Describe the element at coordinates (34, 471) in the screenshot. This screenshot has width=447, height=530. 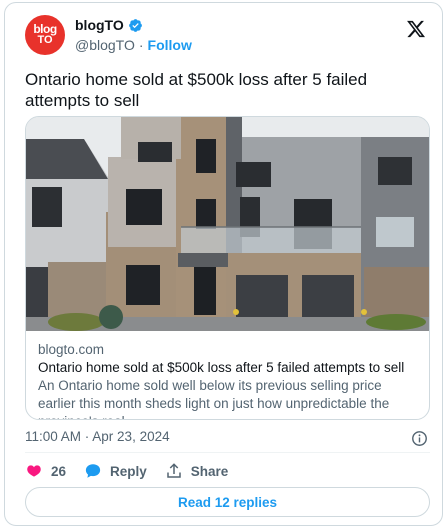
I see `heart-icon` at that location.